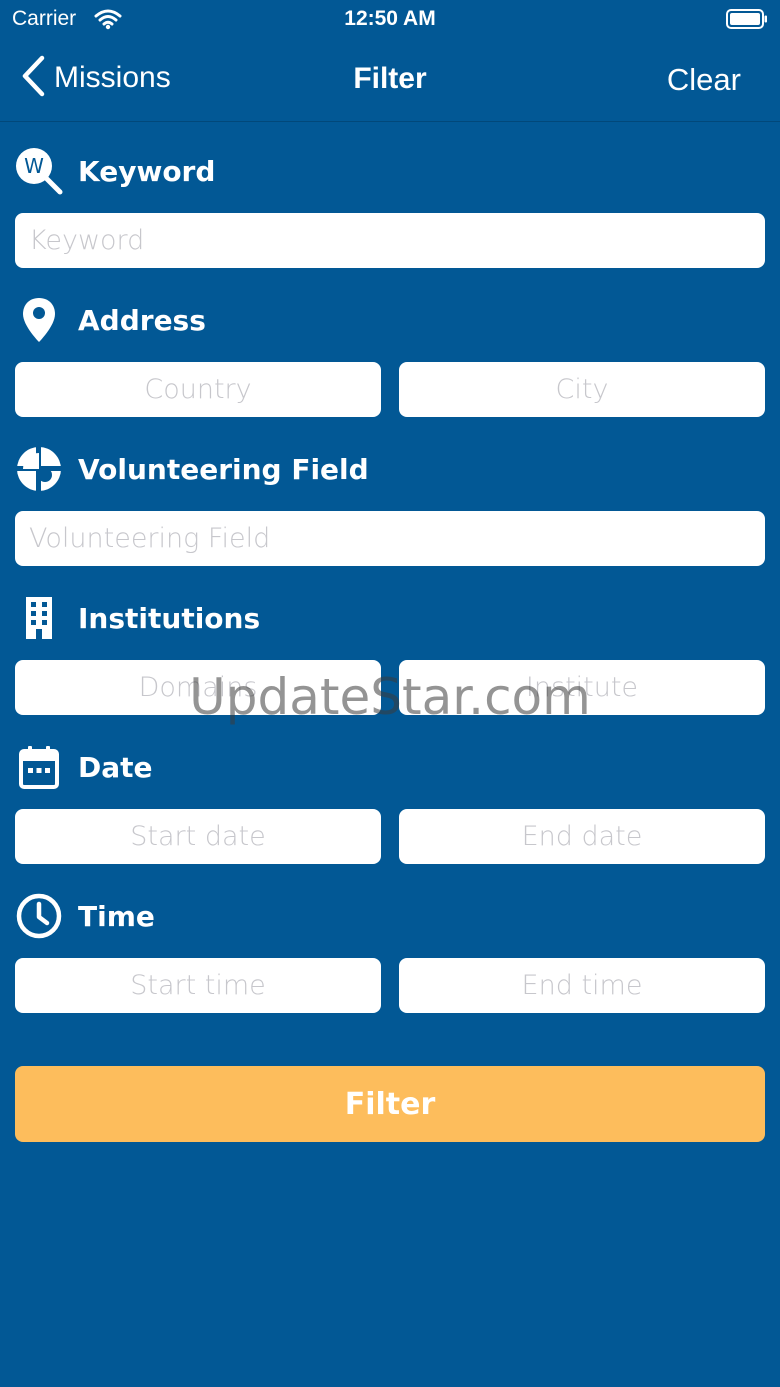  I want to click on keyword-section-header: W Keyword, so click(114, 171).